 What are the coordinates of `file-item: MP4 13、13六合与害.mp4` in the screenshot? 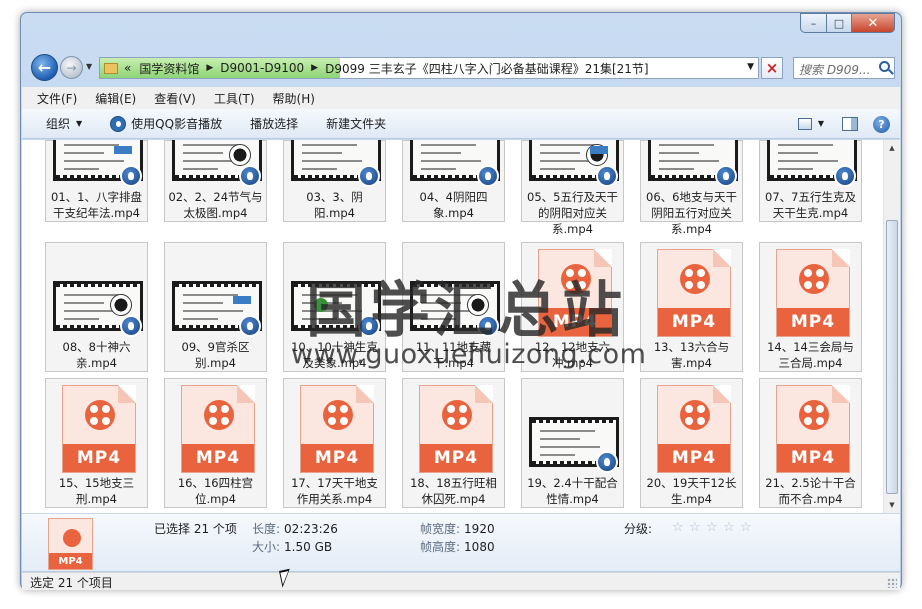 It's located at (691, 307).